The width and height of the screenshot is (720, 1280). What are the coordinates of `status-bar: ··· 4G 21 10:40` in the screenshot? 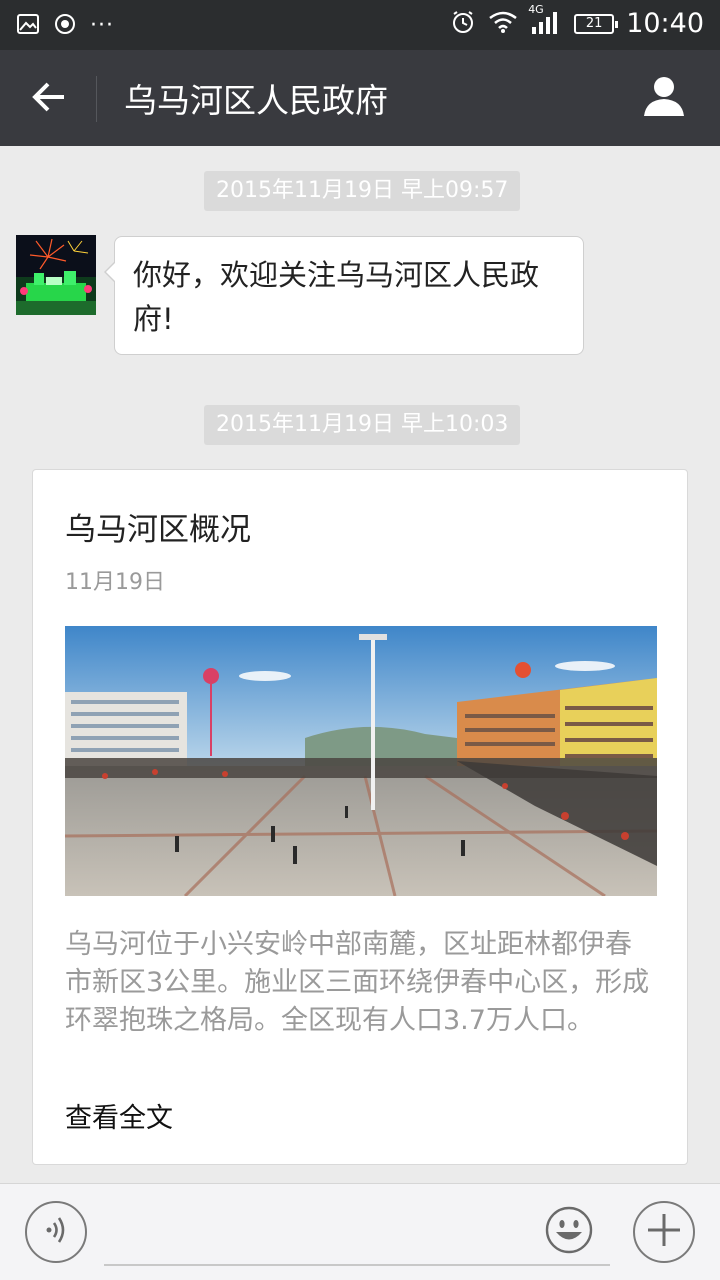 It's located at (360, 25).